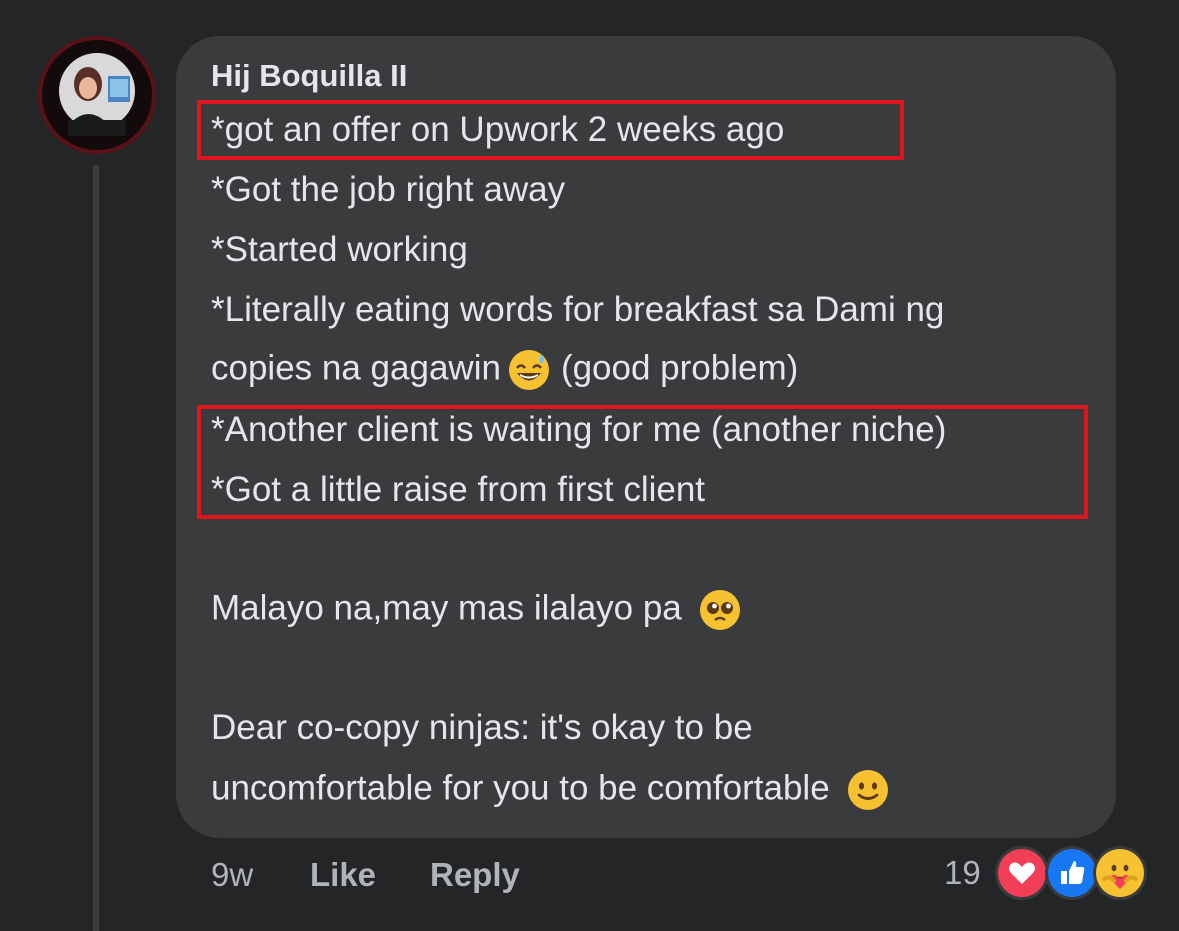 This screenshot has width=1179, height=931. What do you see at coordinates (529, 370) in the screenshot?
I see `sweat-smile-emoji-icon` at bounding box center [529, 370].